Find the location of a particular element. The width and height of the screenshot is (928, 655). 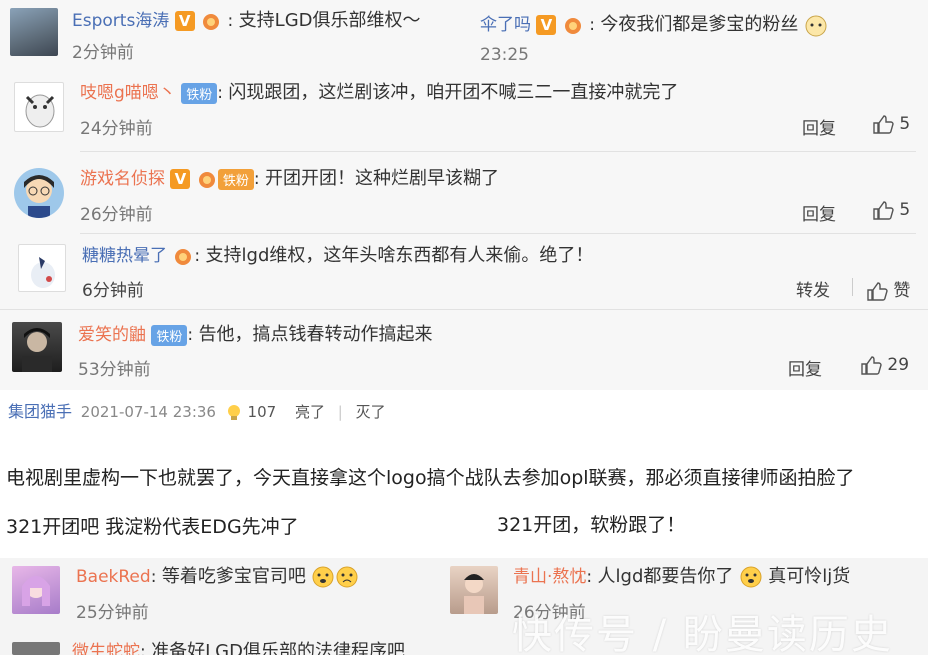

comment-text: 今夜我们都是爹宝的粉丝 is located at coordinates (699, 24).